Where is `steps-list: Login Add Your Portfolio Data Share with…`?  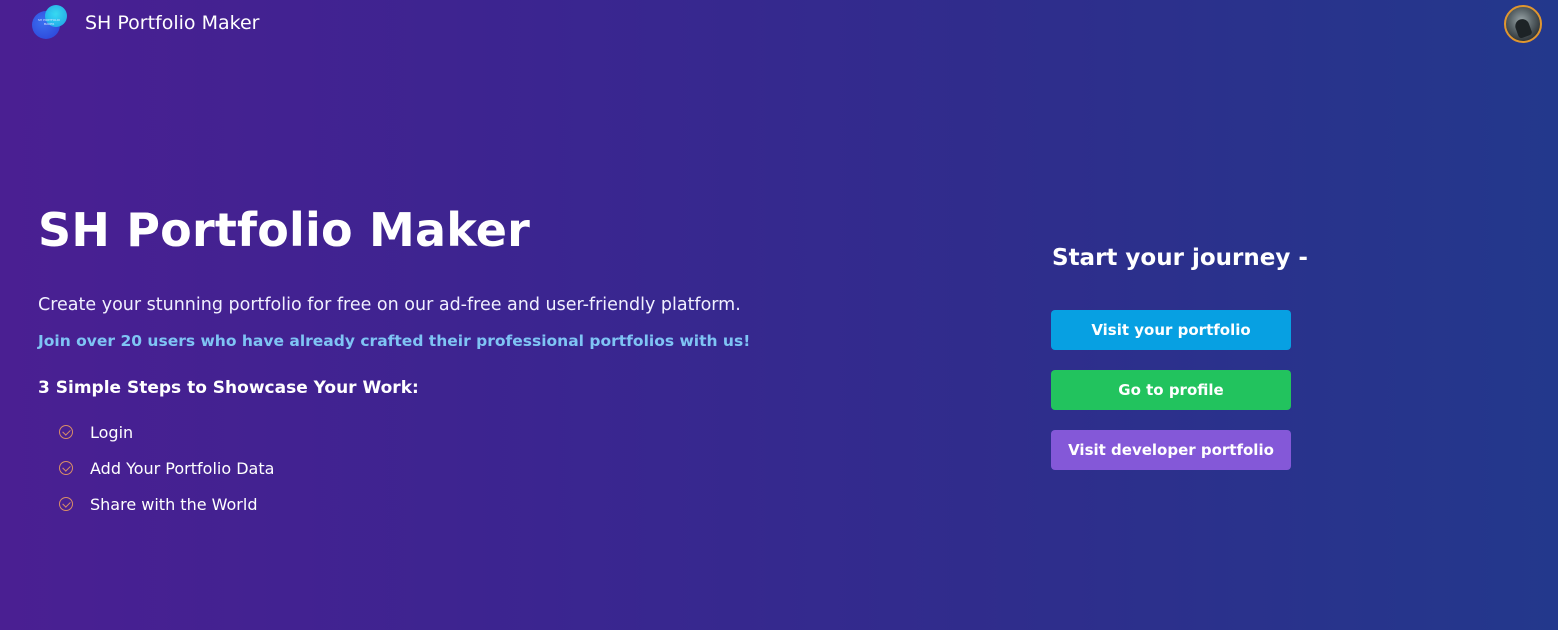 steps-list: Login Add Your Portfolio Data Share with… is located at coordinates (166, 468).